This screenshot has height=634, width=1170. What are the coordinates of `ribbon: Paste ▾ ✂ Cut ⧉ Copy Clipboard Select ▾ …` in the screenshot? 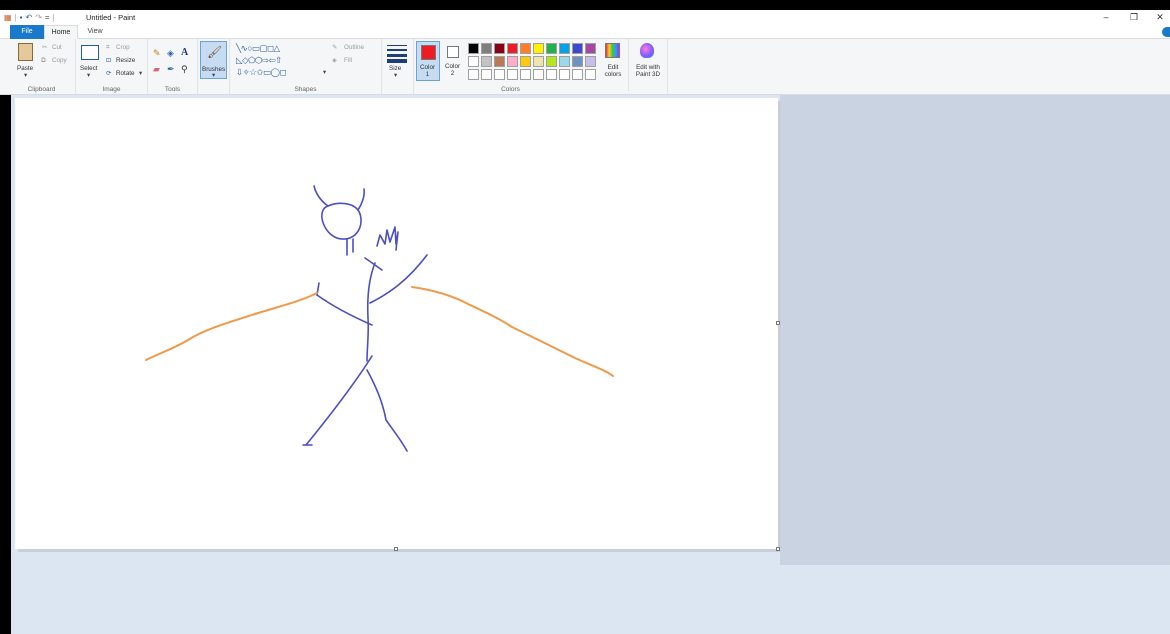 It's located at (585, 67).